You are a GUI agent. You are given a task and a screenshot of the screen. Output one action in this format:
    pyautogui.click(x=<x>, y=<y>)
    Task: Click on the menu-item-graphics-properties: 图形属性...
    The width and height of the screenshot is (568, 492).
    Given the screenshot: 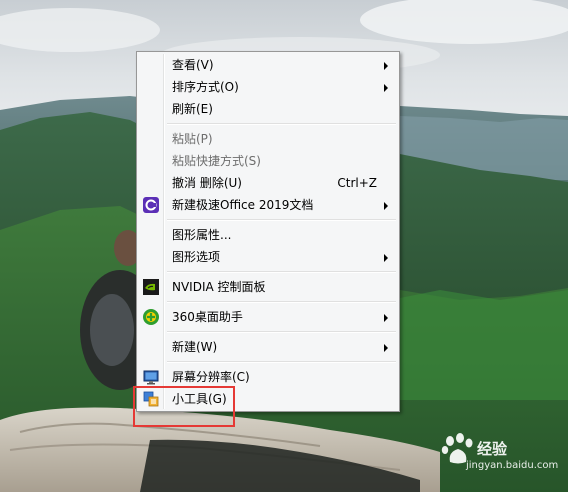 What is the action you would take?
    pyautogui.click(x=268, y=235)
    